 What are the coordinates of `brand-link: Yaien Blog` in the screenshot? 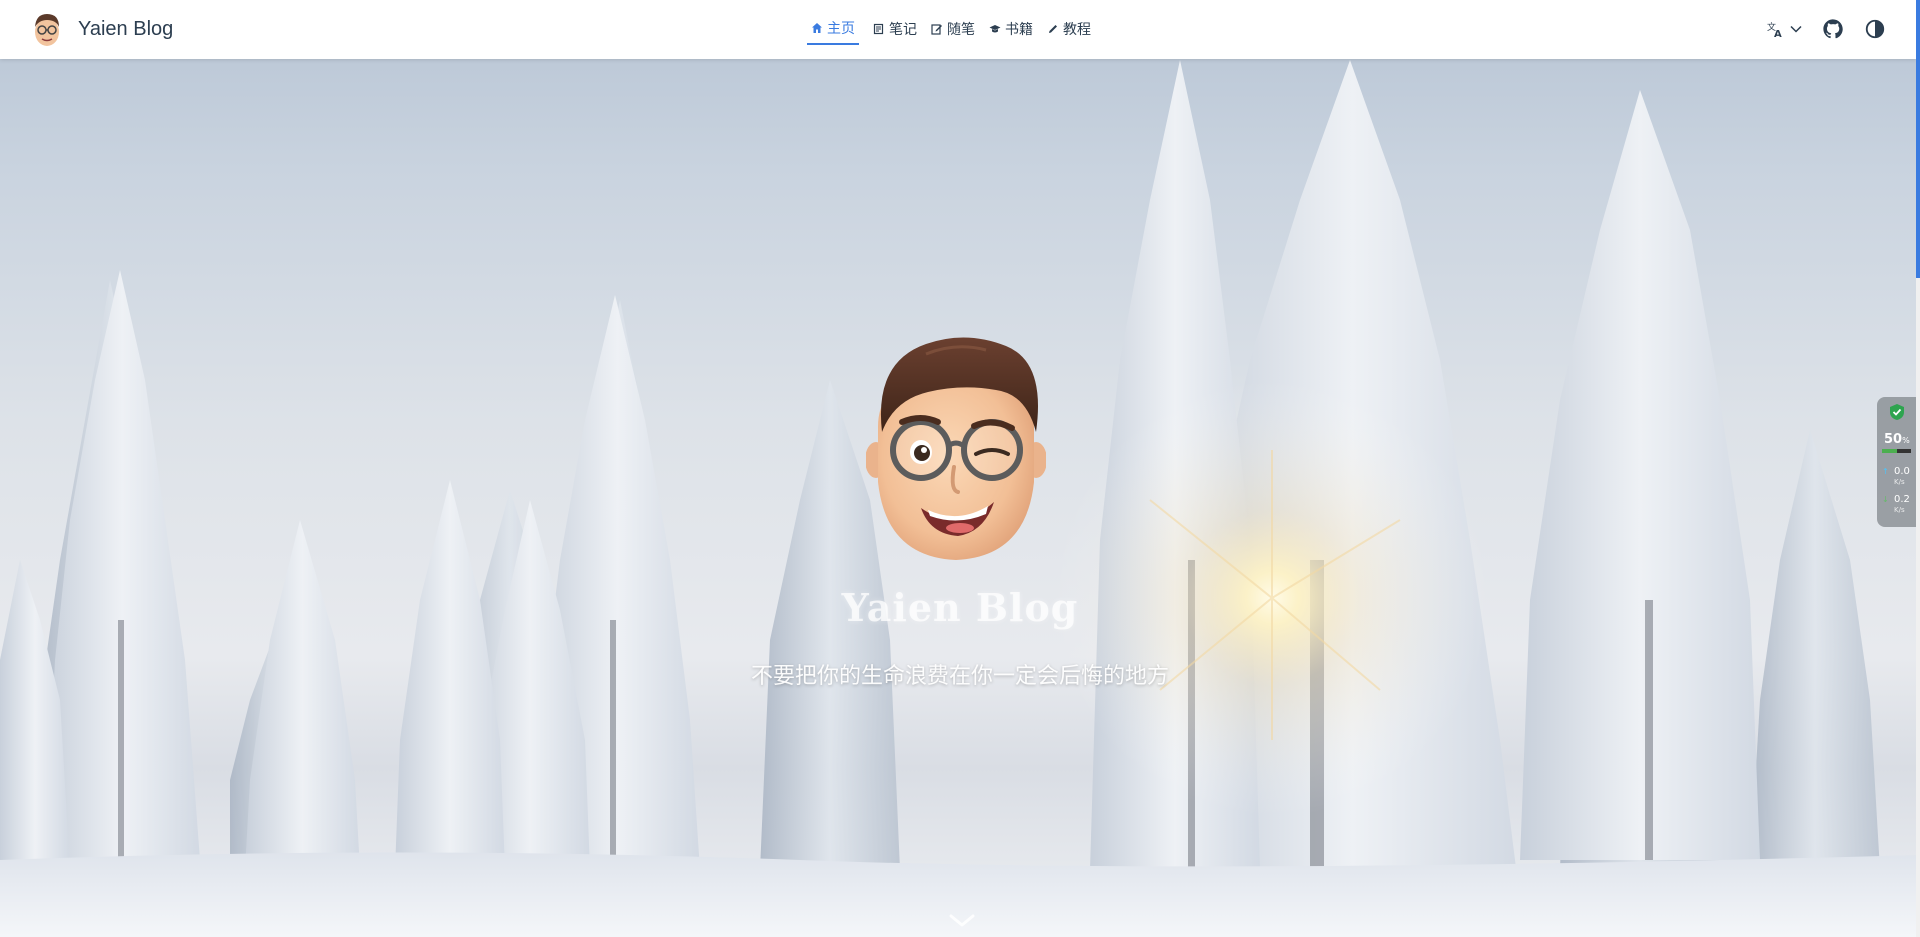 It's located at (101, 29).